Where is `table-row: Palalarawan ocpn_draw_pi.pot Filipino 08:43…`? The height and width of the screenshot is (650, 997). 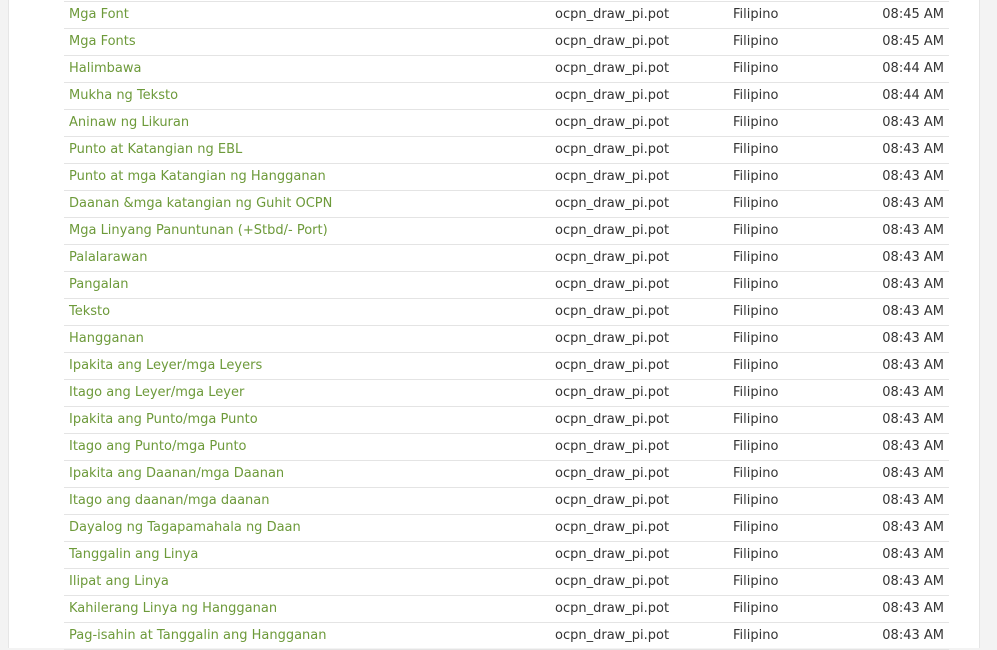 table-row: Palalarawan ocpn_draw_pi.pot Filipino 08:43… is located at coordinates (506, 258).